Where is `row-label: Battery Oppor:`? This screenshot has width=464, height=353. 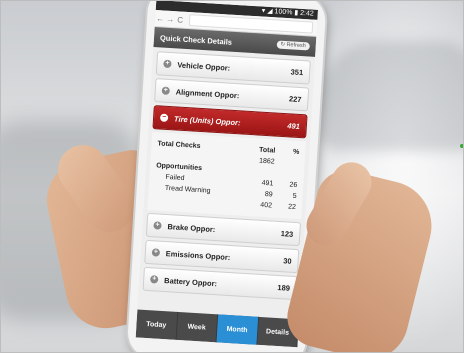 row-label: Battery Oppor: is located at coordinates (190, 281).